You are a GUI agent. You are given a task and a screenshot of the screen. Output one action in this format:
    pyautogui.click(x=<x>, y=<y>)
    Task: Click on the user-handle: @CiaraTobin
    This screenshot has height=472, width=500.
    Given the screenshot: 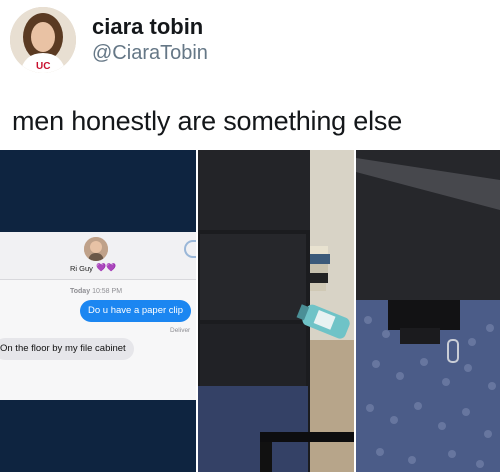 What is the action you would take?
    pyautogui.click(x=150, y=53)
    